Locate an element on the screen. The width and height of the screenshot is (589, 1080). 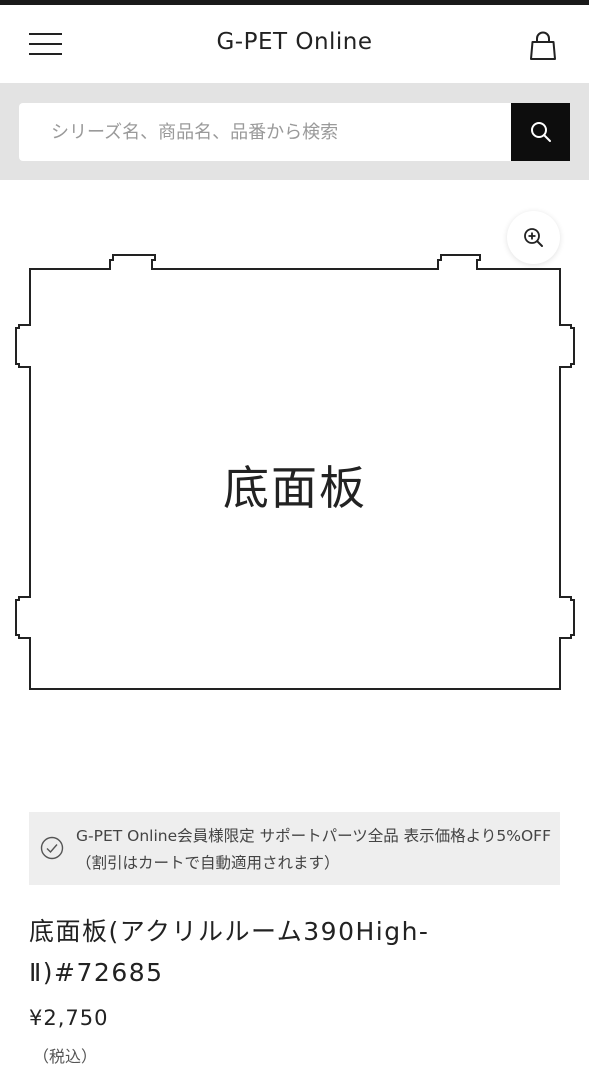
search-button is located at coordinates (540, 132).